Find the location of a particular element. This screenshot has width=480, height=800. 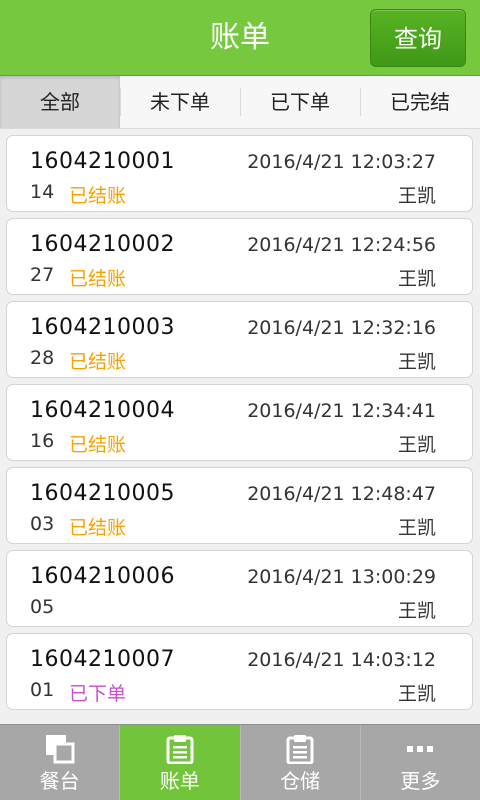

order-time: 2016/4/21 12:48:47 is located at coordinates (341, 494).